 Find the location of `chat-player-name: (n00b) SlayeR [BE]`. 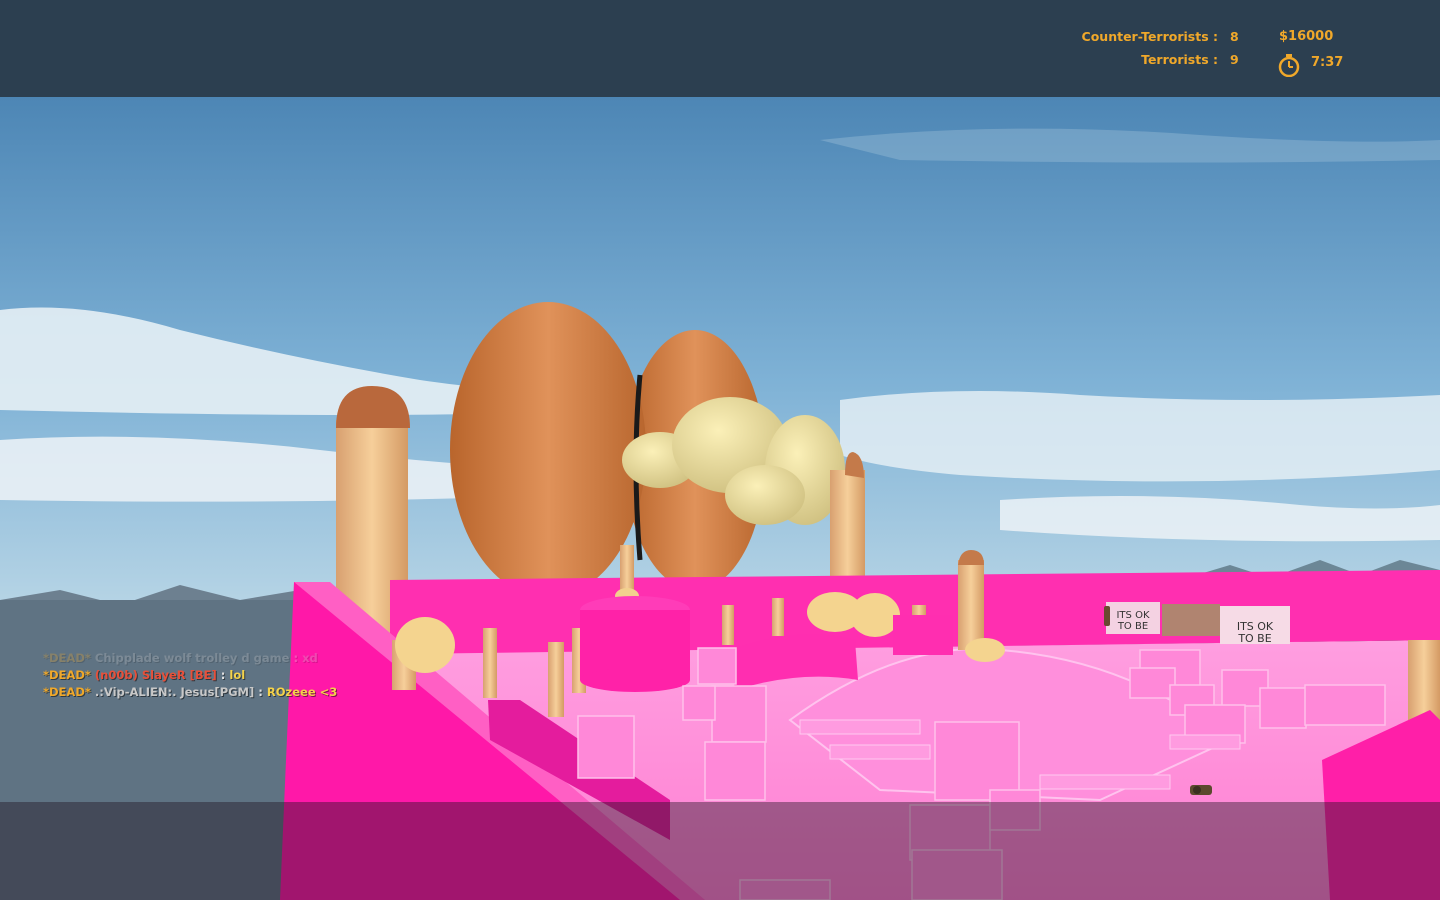

chat-player-name: (n00b) SlayeR [BE] is located at coordinates (155, 675).